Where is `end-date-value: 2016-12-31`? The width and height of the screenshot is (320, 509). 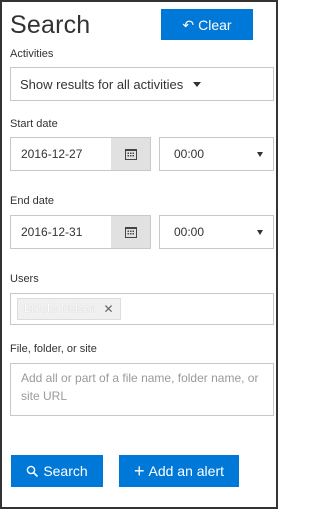
end-date-value: 2016-12-31 is located at coordinates (52, 232).